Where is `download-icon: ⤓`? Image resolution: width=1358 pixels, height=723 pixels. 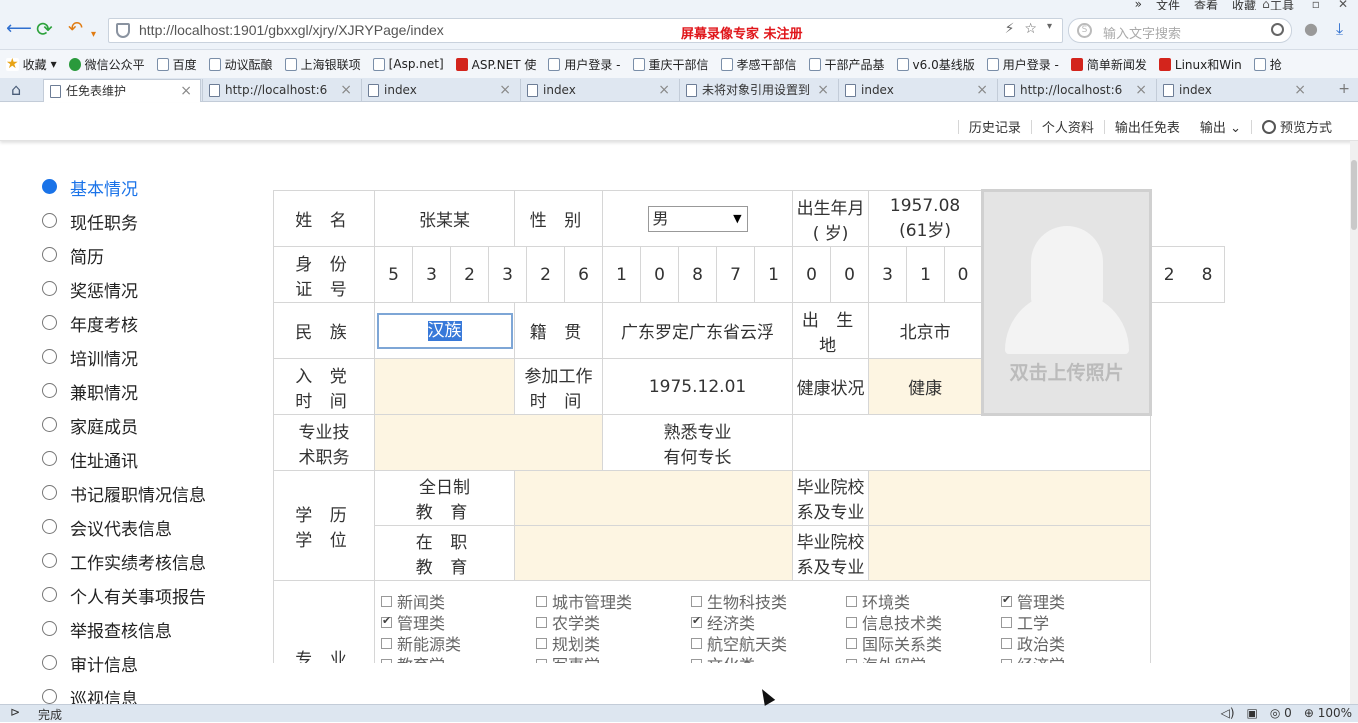 download-icon: ⤓ is located at coordinates (1339, 29).